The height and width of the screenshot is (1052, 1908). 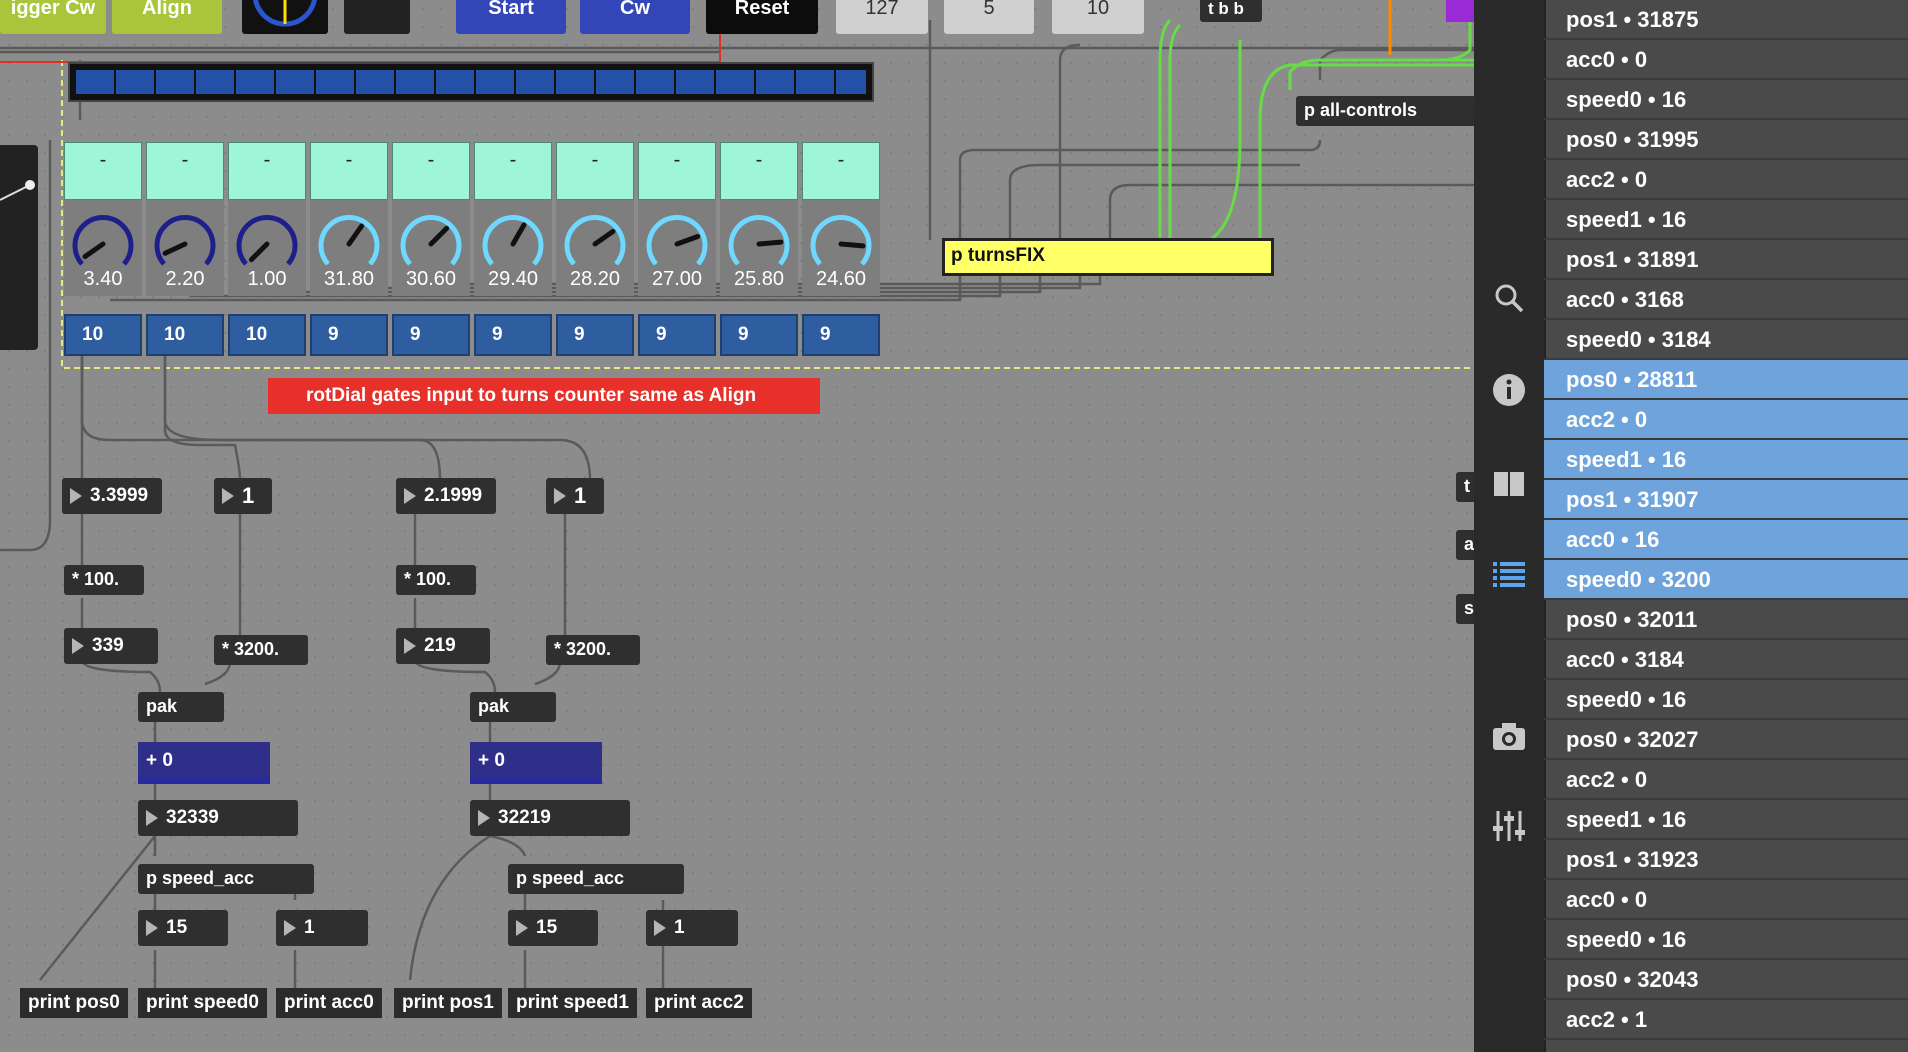 I want to click on number-box-127: 127, so click(x=882, y=17).